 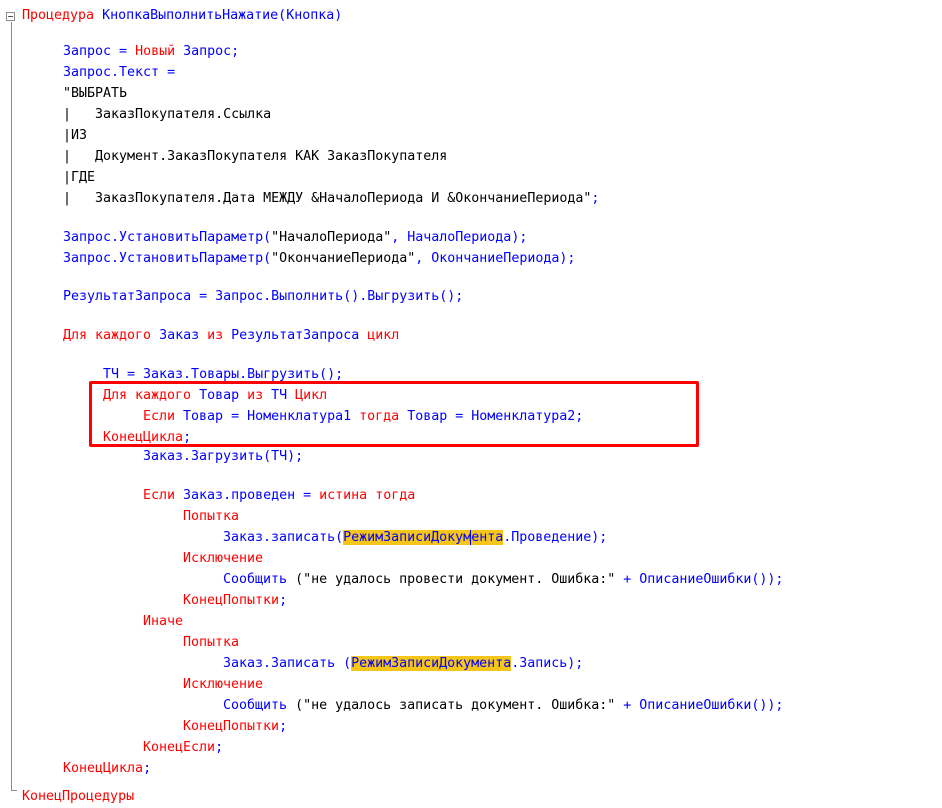 I want to click on code-line: Иначе, so click(x=163, y=622).